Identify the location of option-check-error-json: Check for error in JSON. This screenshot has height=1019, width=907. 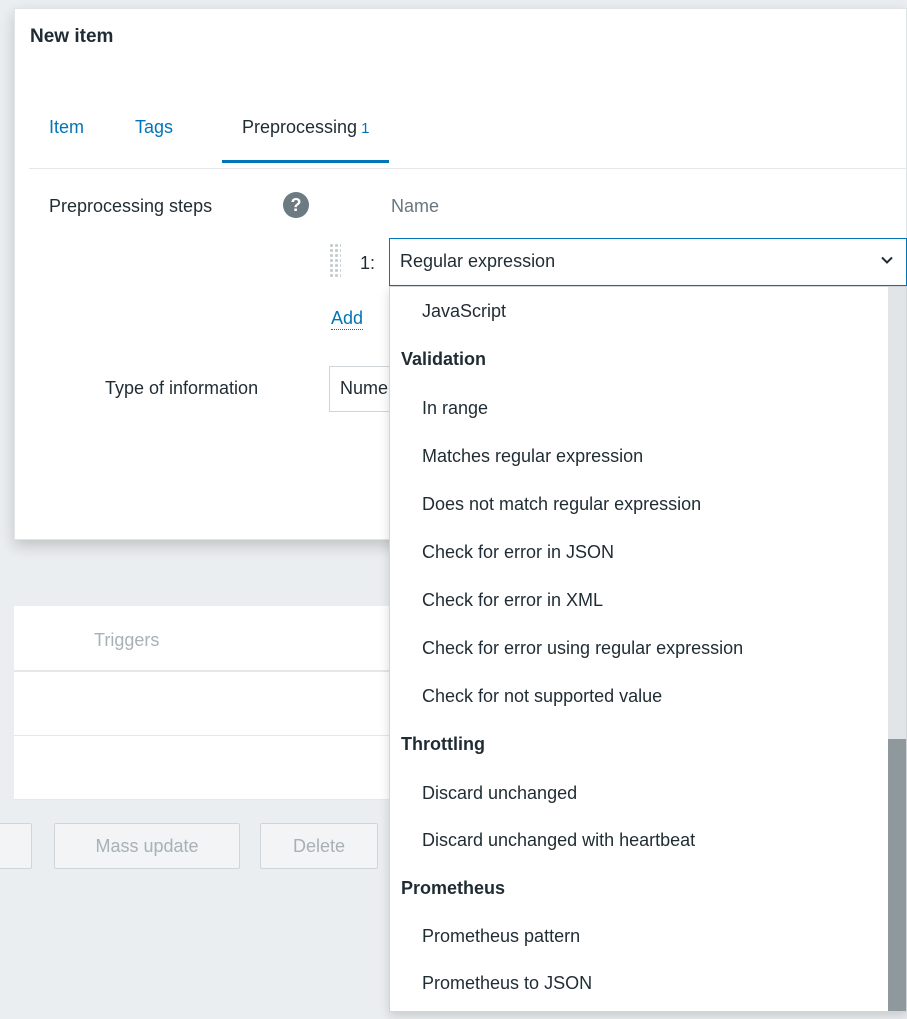
(518, 552).